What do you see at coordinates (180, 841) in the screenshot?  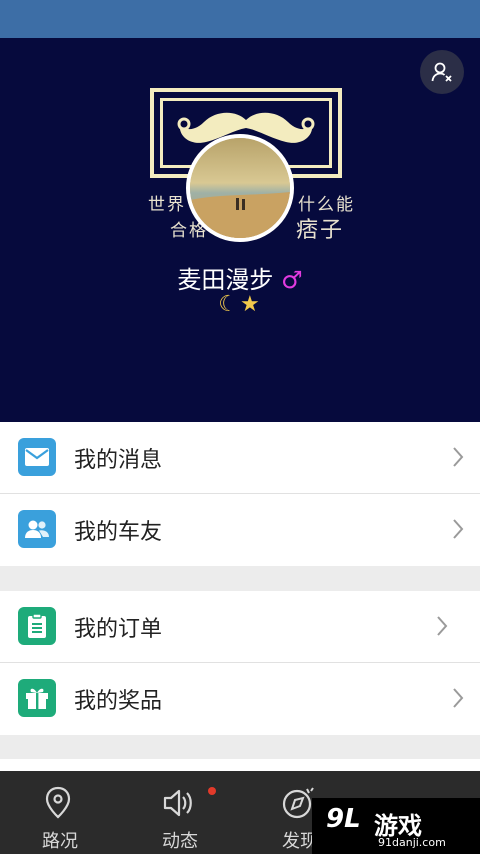 I see `tab-label: 动态` at bounding box center [180, 841].